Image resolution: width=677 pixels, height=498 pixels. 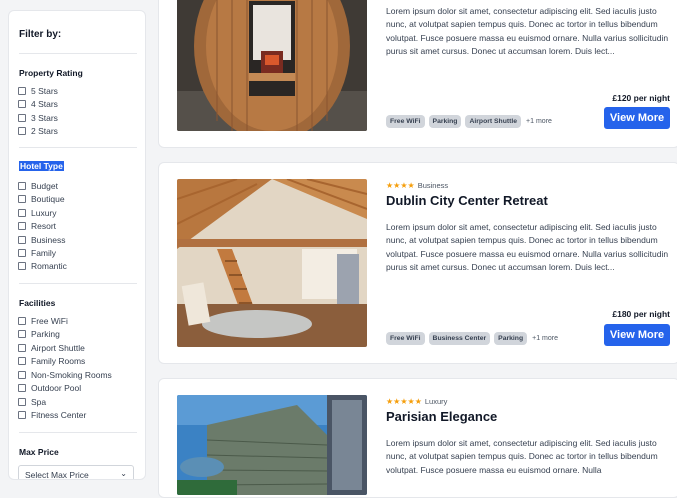 What do you see at coordinates (38, 91) in the screenshot?
I see `rating-option-5: 5 Stars` at bounding box center [38, 91].